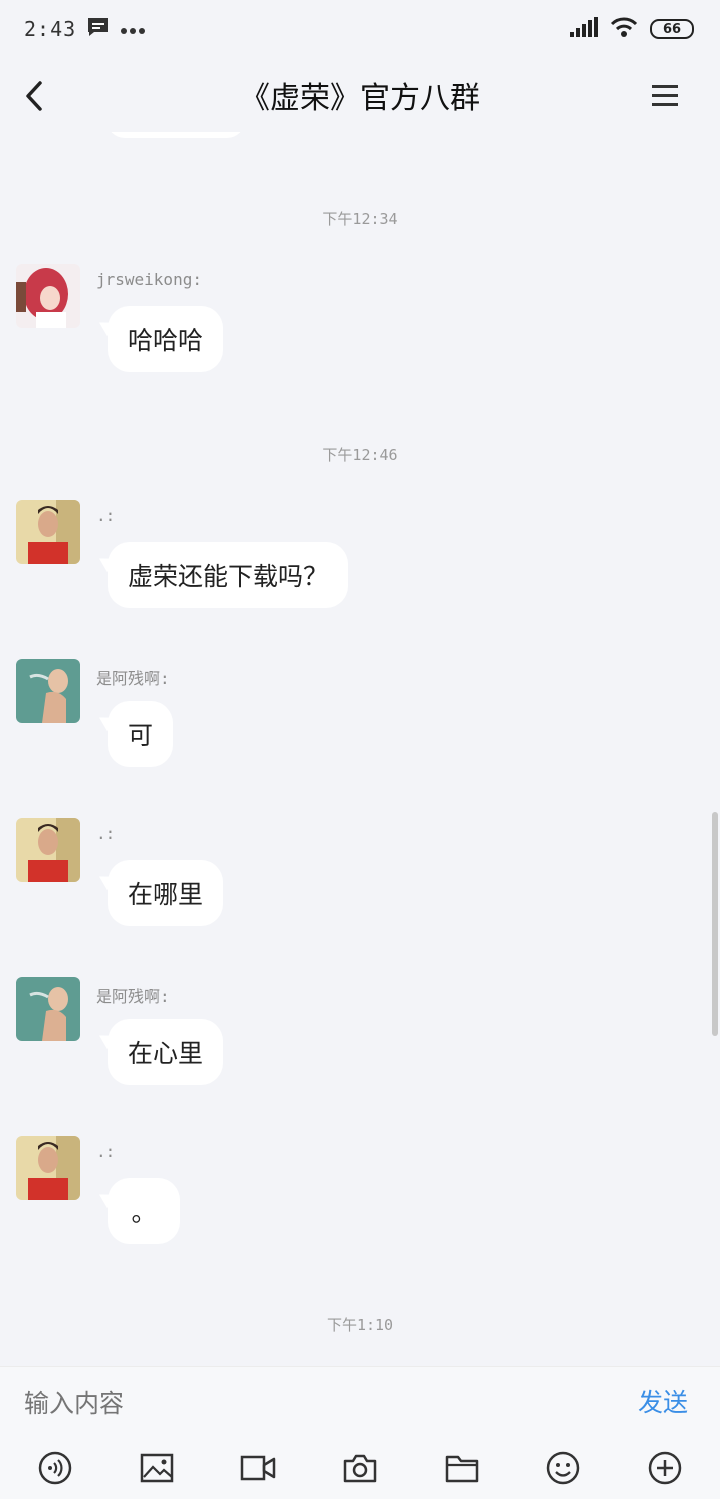 This screenshot has width=720, height=1499. I want to click on input-area: 发送, so click(360, 1432).